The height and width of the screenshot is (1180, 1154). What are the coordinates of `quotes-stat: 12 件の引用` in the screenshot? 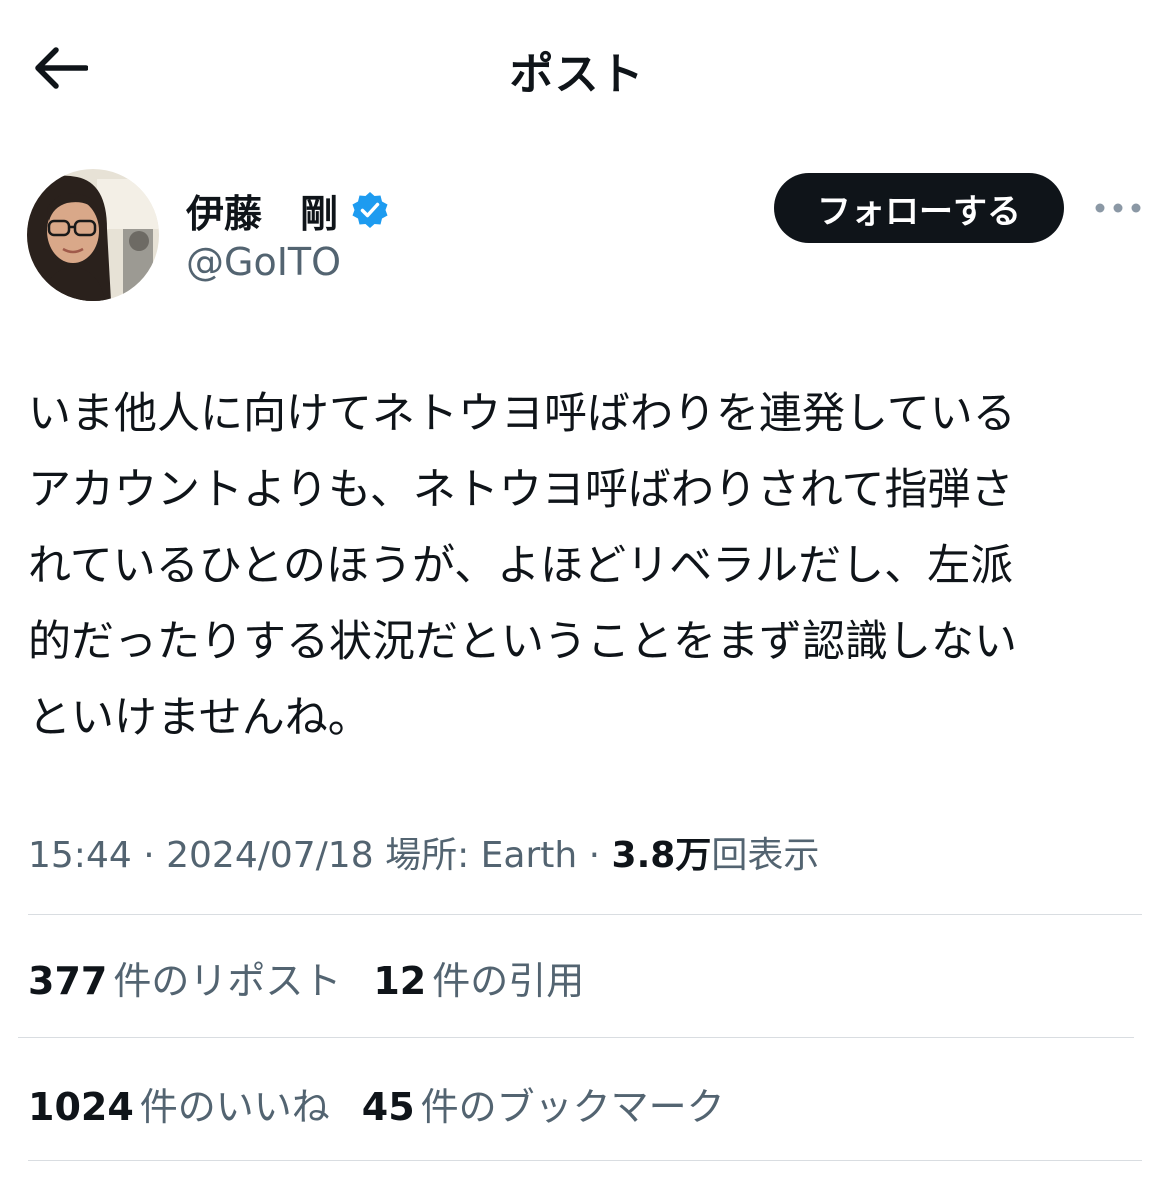 It's located at (478, 977).